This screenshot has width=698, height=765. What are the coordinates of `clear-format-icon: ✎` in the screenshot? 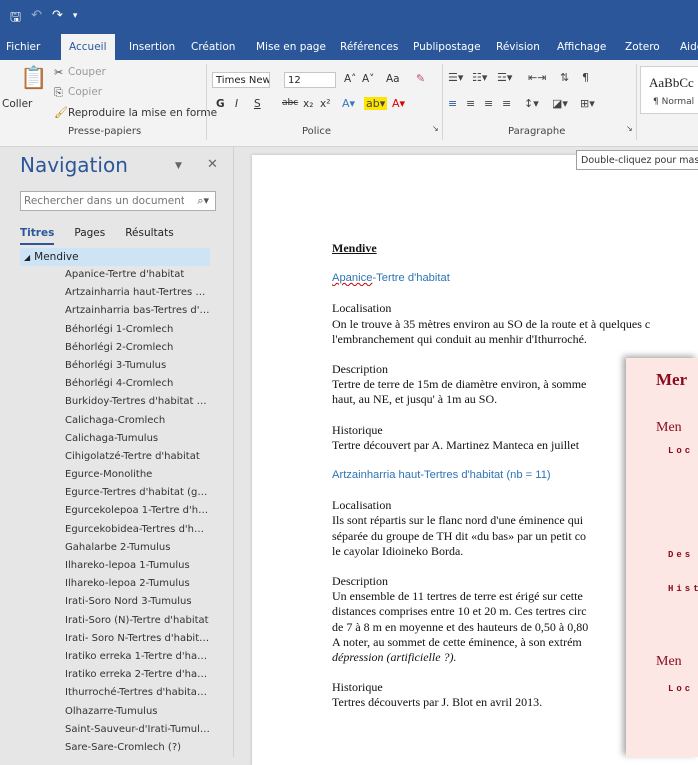 It's located at (420, 78).